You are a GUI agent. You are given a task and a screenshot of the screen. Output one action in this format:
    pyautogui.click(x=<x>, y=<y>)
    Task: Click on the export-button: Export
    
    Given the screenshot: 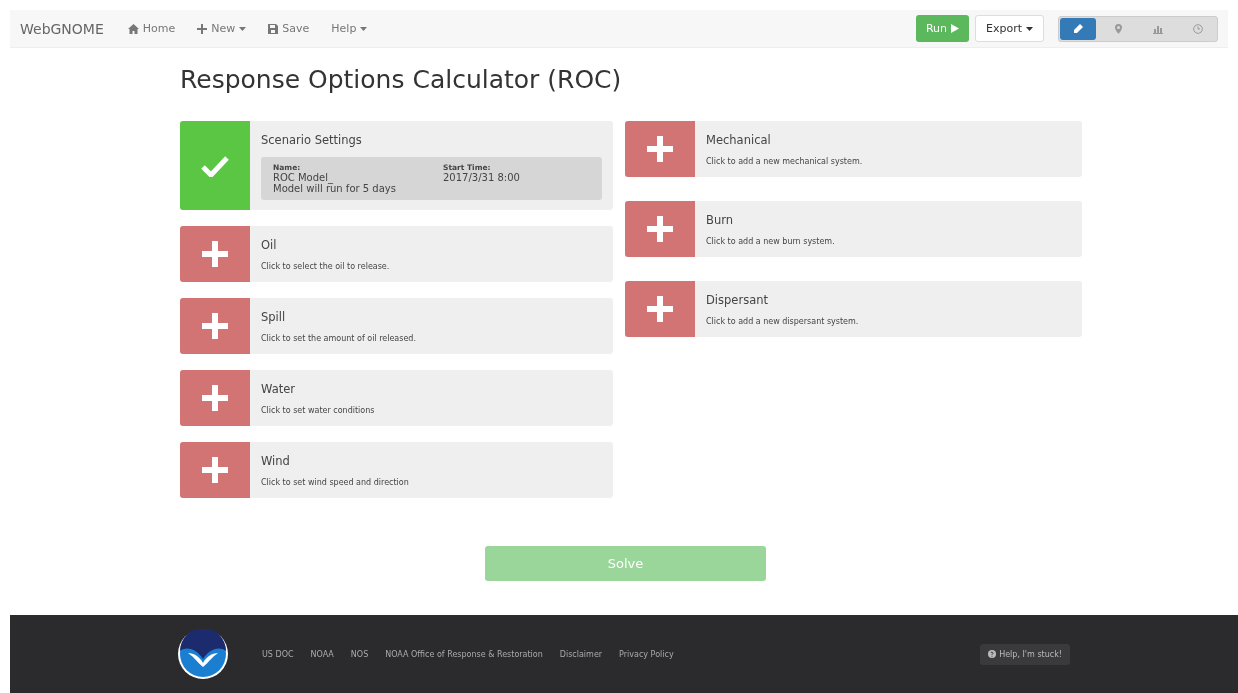 What is the action you would take?
    pyautogui.click(x=1009, y=28)
    